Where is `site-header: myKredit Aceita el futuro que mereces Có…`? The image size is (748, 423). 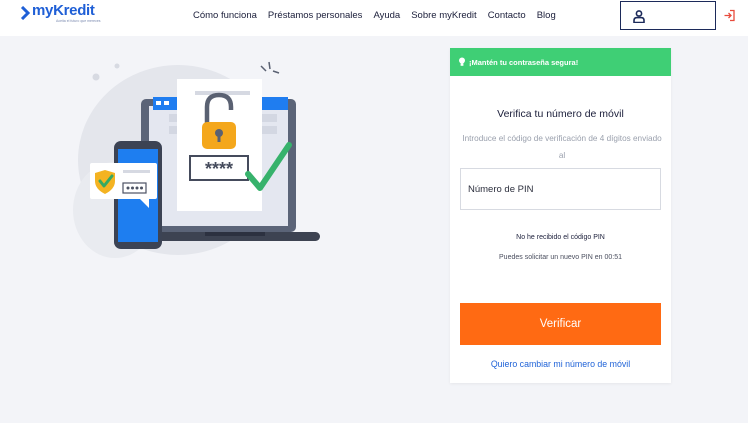
site-header: myKredit Aceita el futuro que mereces Có… is located at coordinates (374, 18).